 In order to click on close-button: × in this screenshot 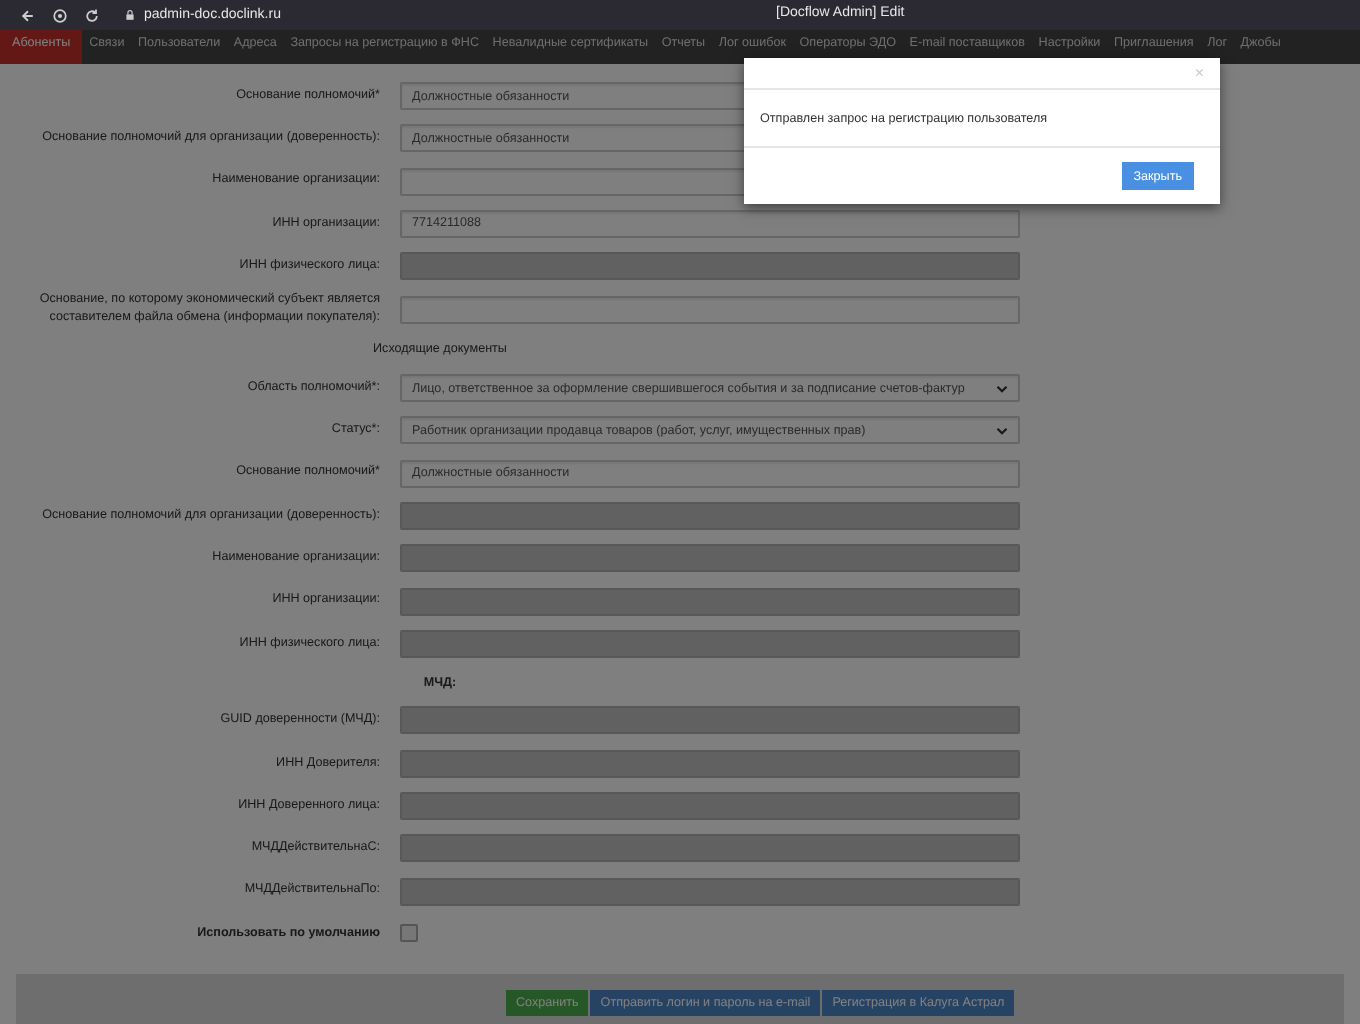, I will do `click(1199, 73)`.